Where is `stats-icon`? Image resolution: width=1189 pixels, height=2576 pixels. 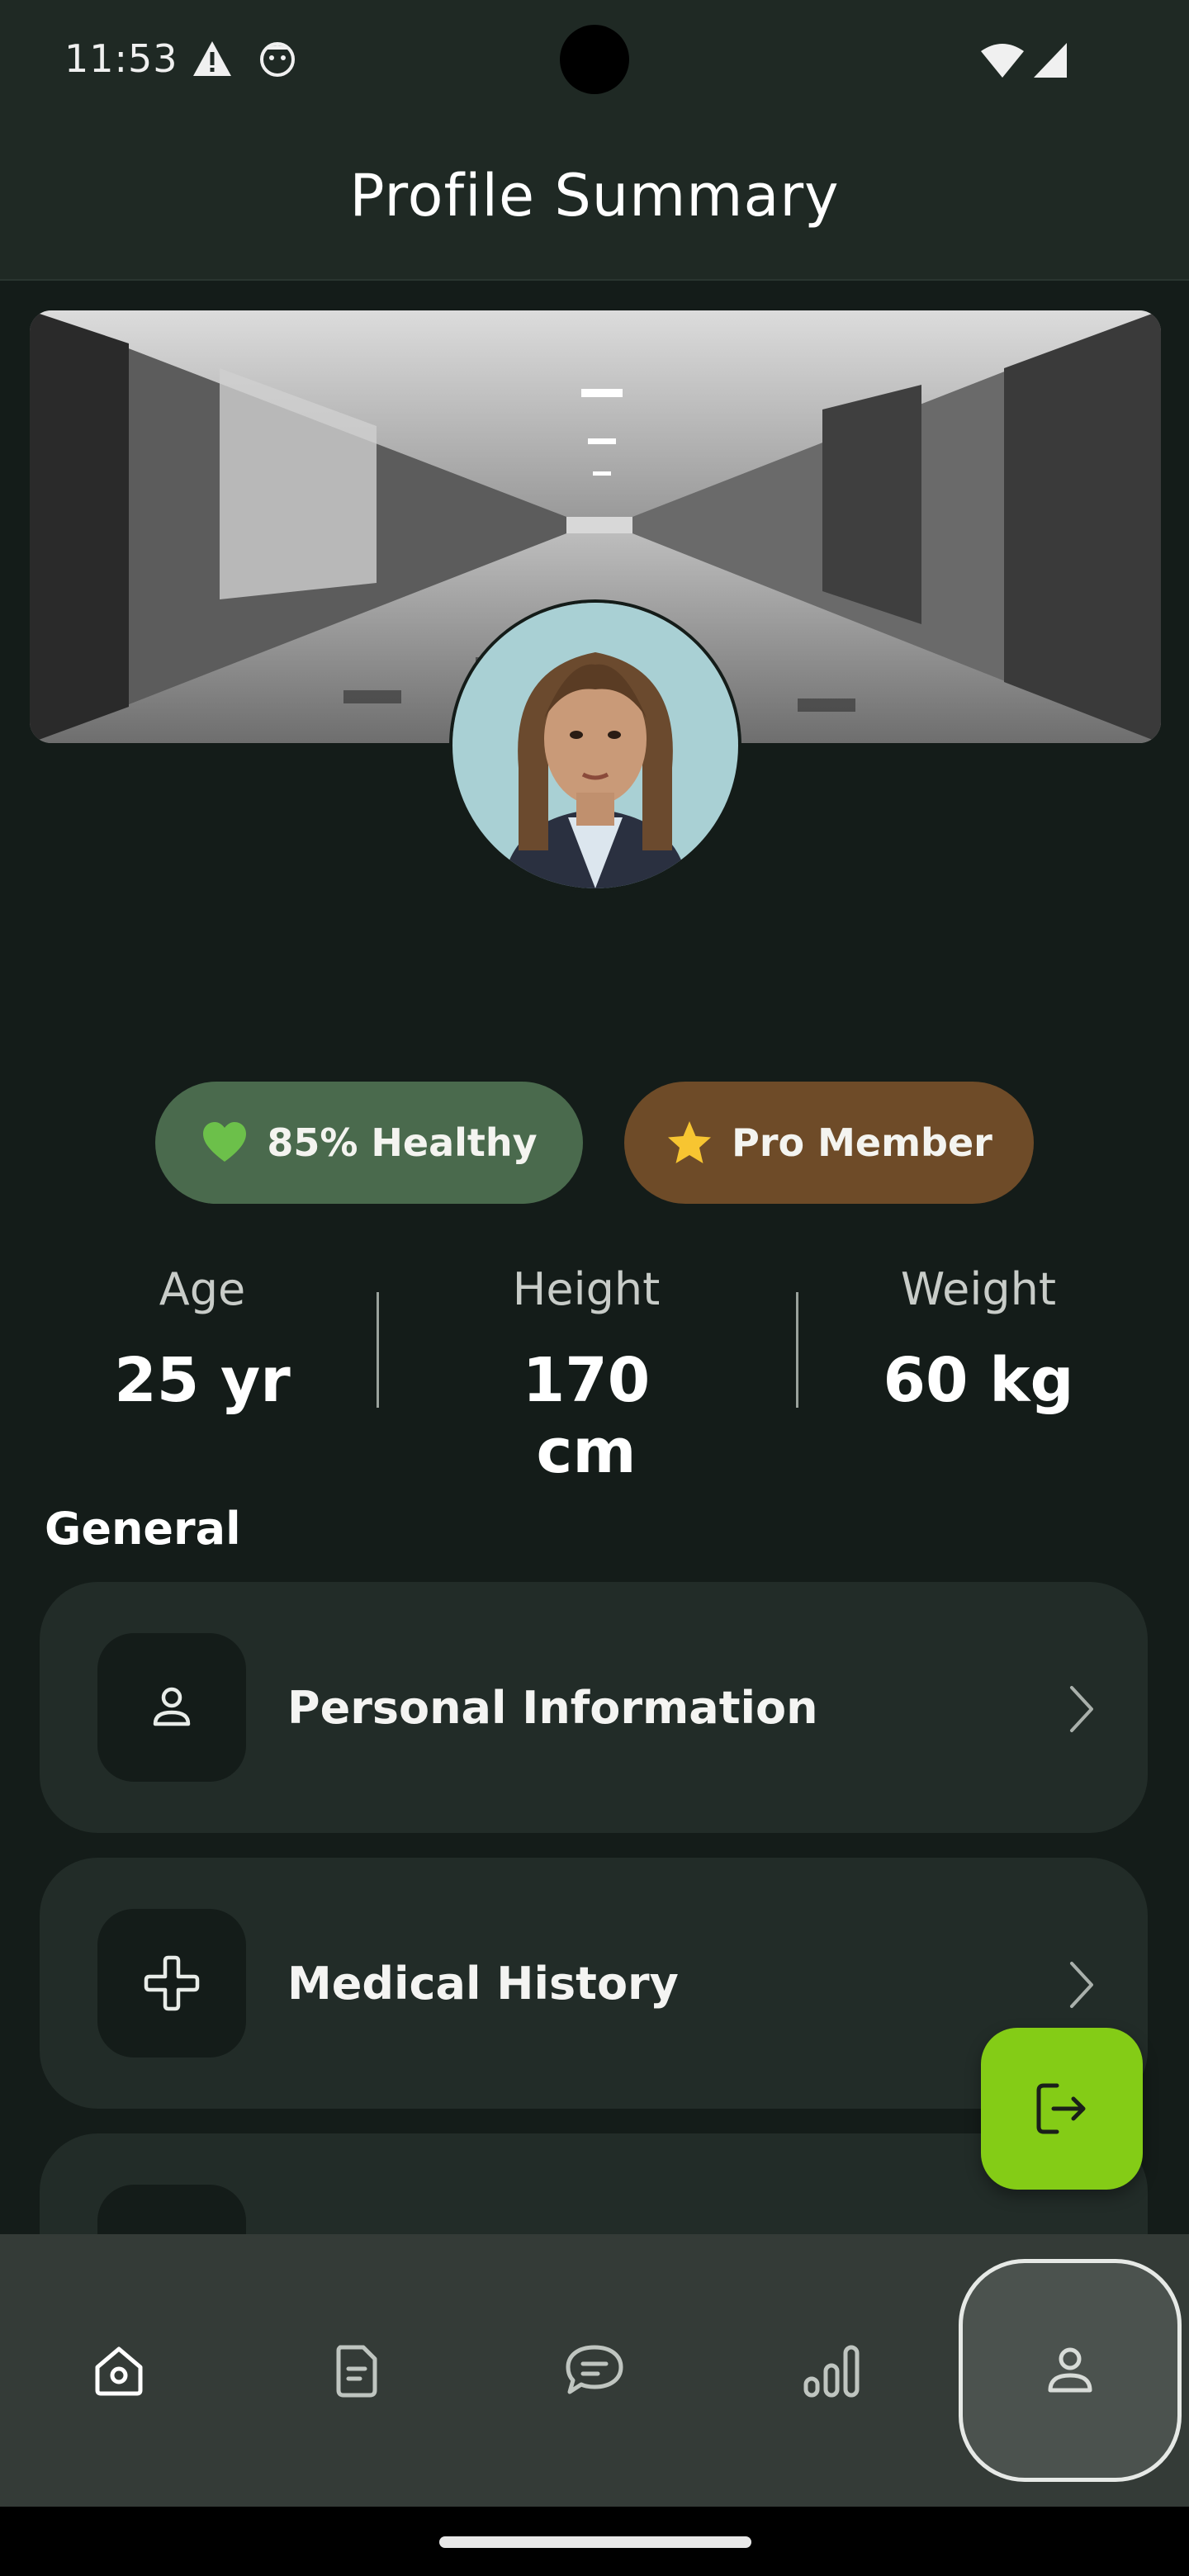 stats-icon is located at coordinates (831, 2371).